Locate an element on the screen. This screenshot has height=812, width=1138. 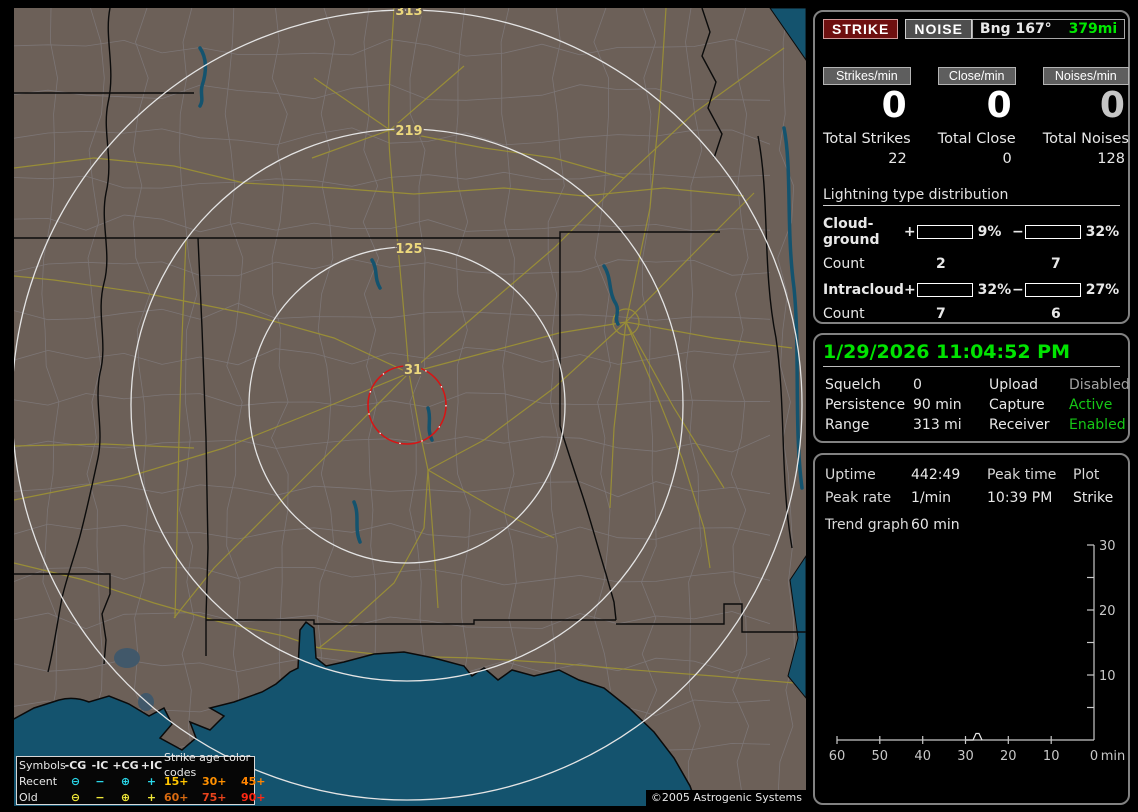
age-45: 45+ is located at coordinates (253, 781).